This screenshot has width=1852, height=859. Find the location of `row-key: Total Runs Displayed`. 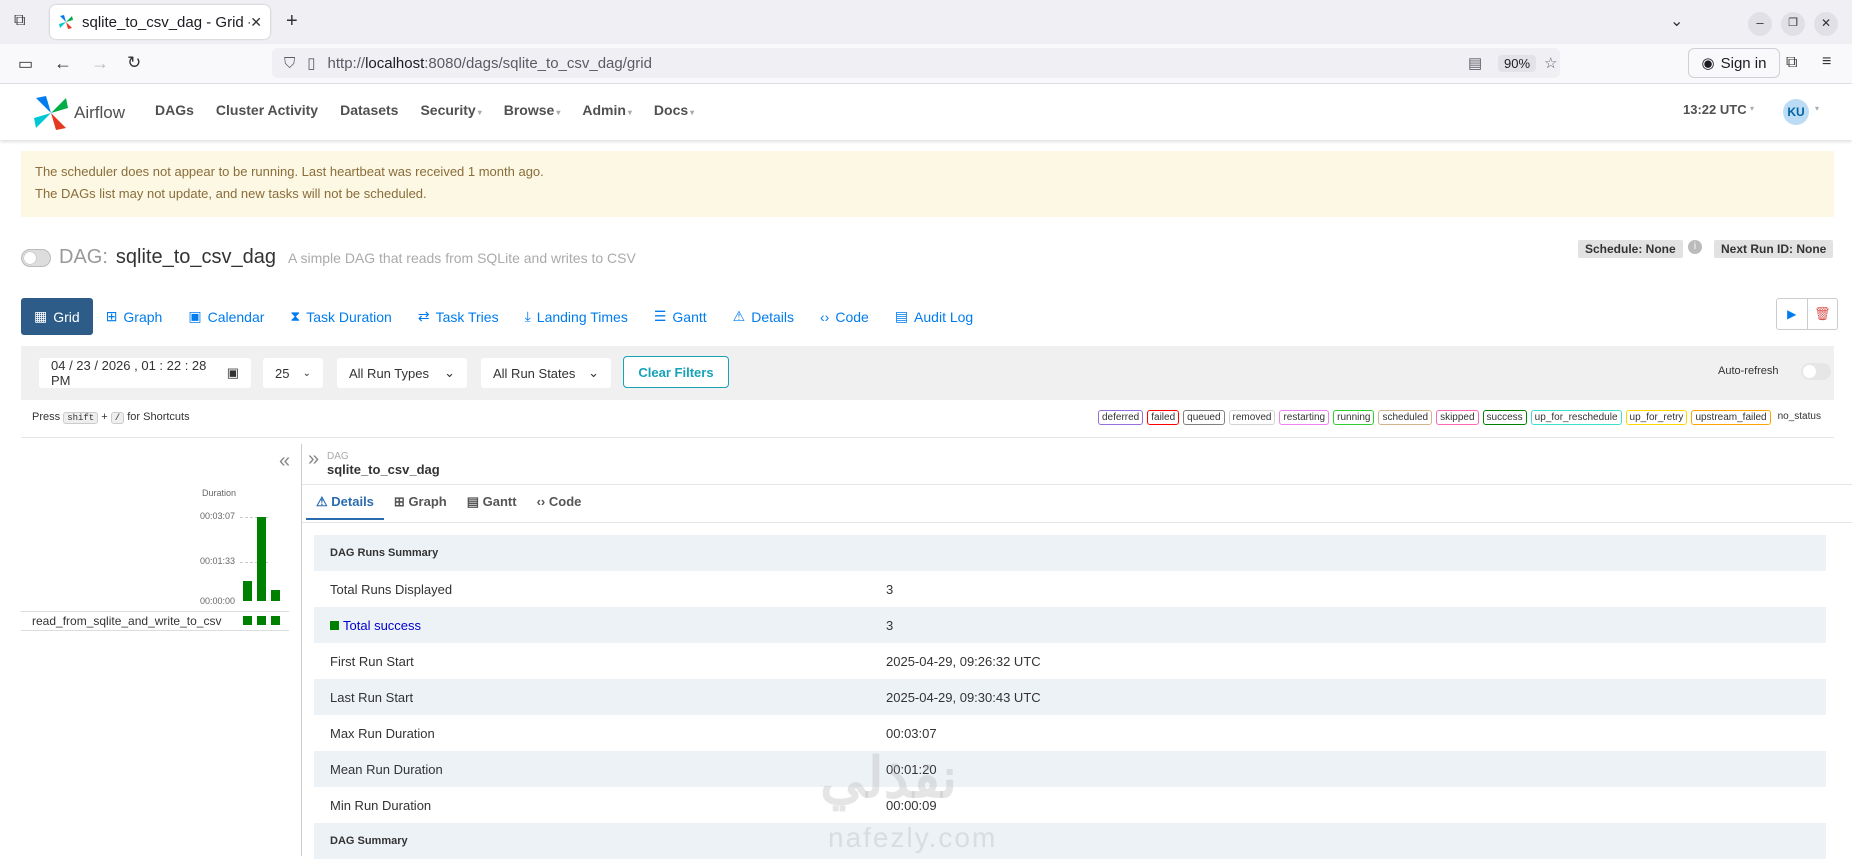

row-key: Total Runs Displayed is located at coordinates (391, 589).